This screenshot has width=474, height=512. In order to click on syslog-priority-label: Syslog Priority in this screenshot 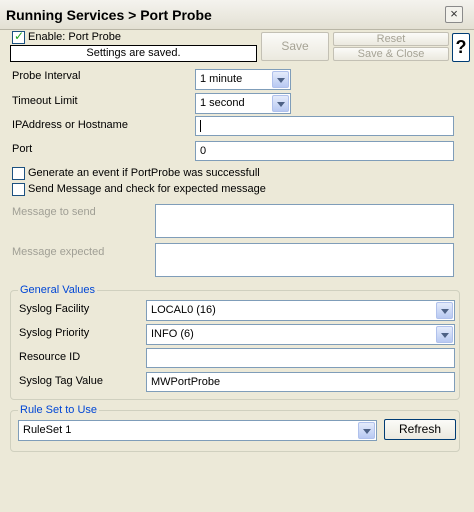, I will do `click(54, 333)`.